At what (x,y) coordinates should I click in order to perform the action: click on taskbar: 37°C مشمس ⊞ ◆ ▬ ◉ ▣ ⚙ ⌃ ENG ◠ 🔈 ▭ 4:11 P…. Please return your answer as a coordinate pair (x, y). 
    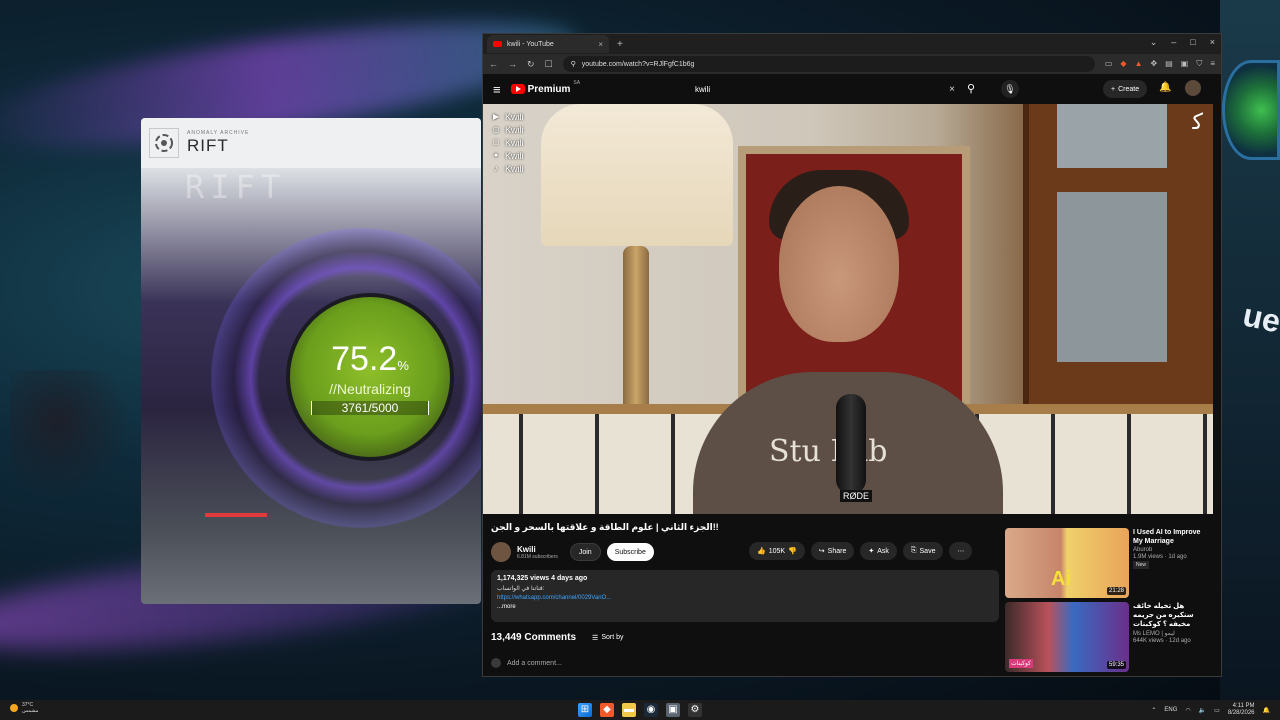
    Looking at the image, I should click on (640, 710).